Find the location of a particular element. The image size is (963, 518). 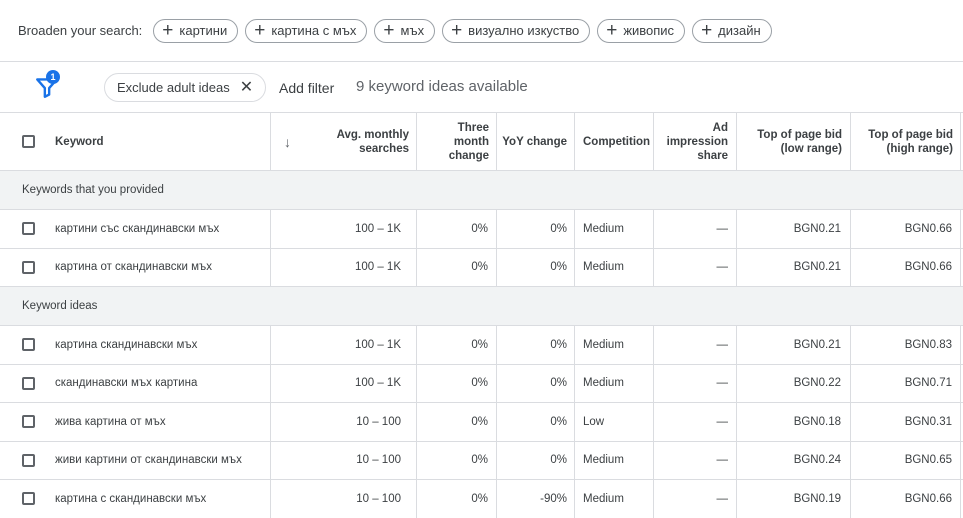

select-all-checkbox is located at coordinates (28, 141).